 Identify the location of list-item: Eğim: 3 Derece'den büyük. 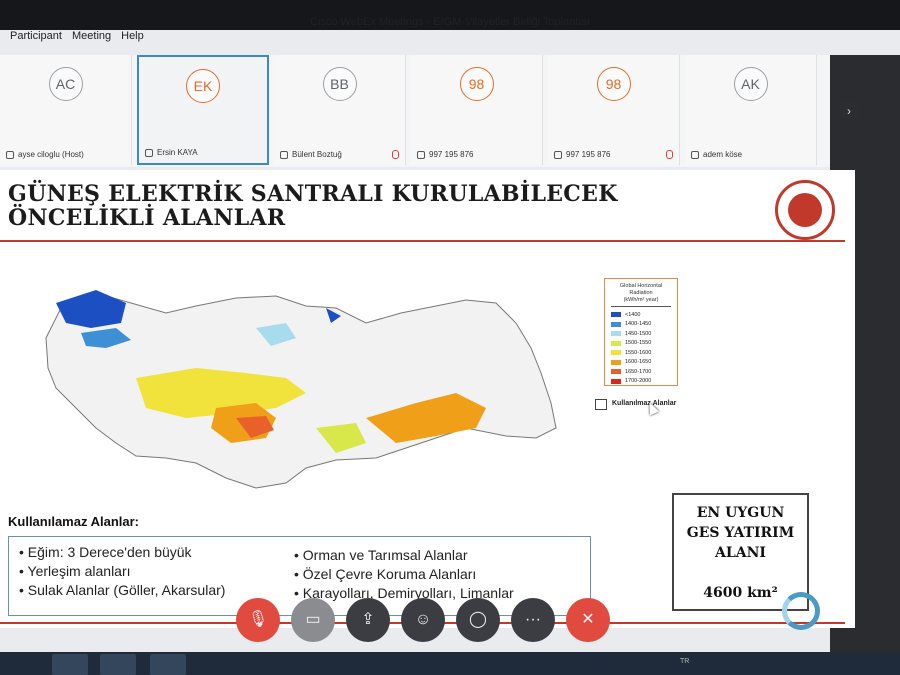
(122, 552).